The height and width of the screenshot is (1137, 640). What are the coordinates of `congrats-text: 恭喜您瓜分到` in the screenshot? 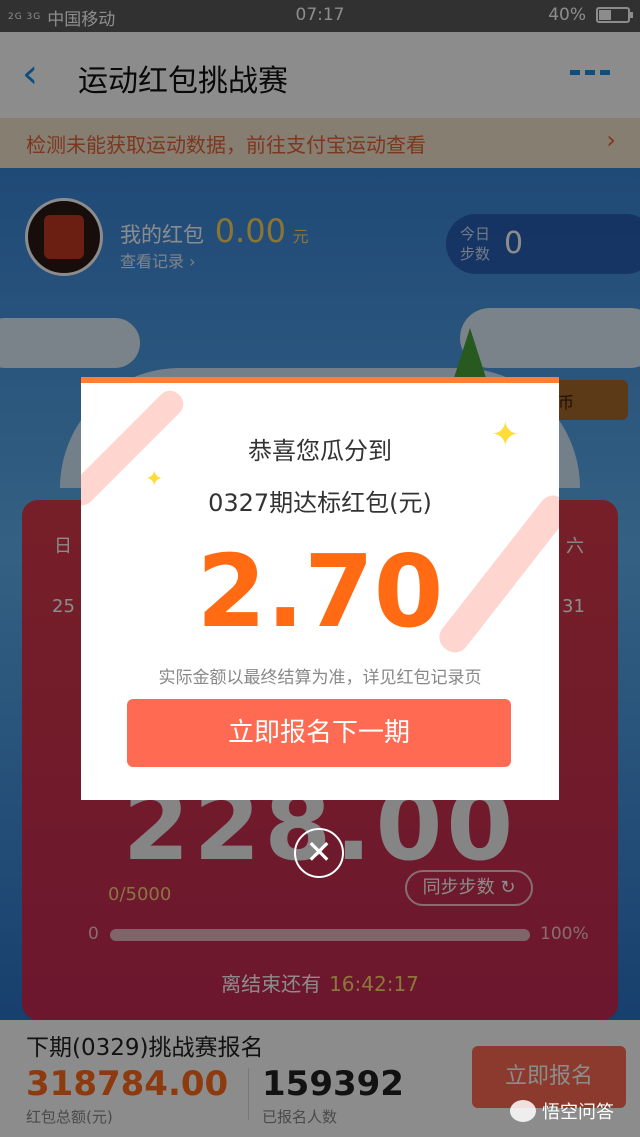 It's located at (320, 451).